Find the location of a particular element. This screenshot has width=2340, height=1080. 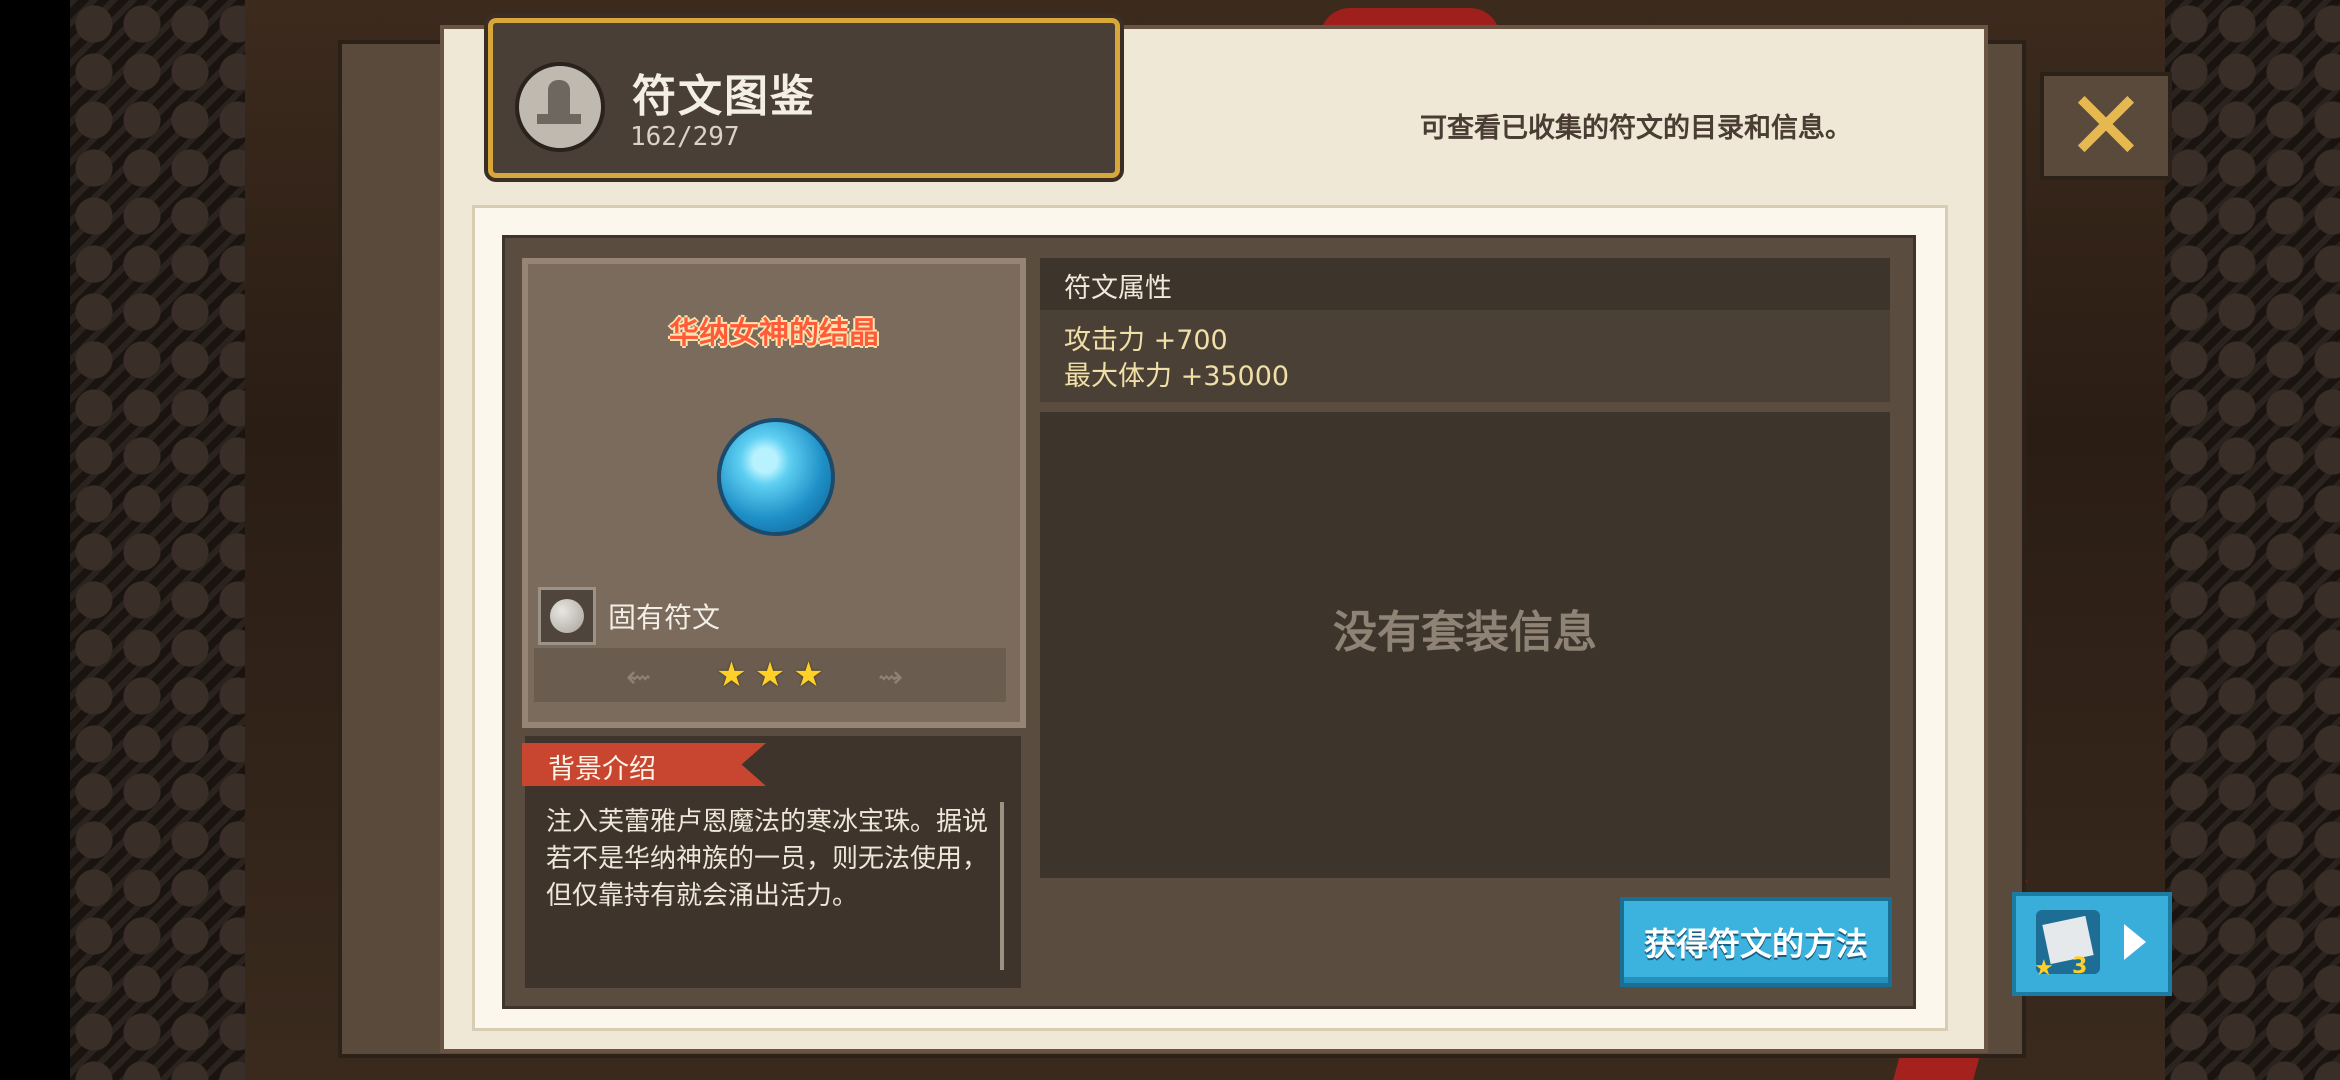

how-to-get-rune-label: 获得符文的方法 is located at coordinates (1755, 944).